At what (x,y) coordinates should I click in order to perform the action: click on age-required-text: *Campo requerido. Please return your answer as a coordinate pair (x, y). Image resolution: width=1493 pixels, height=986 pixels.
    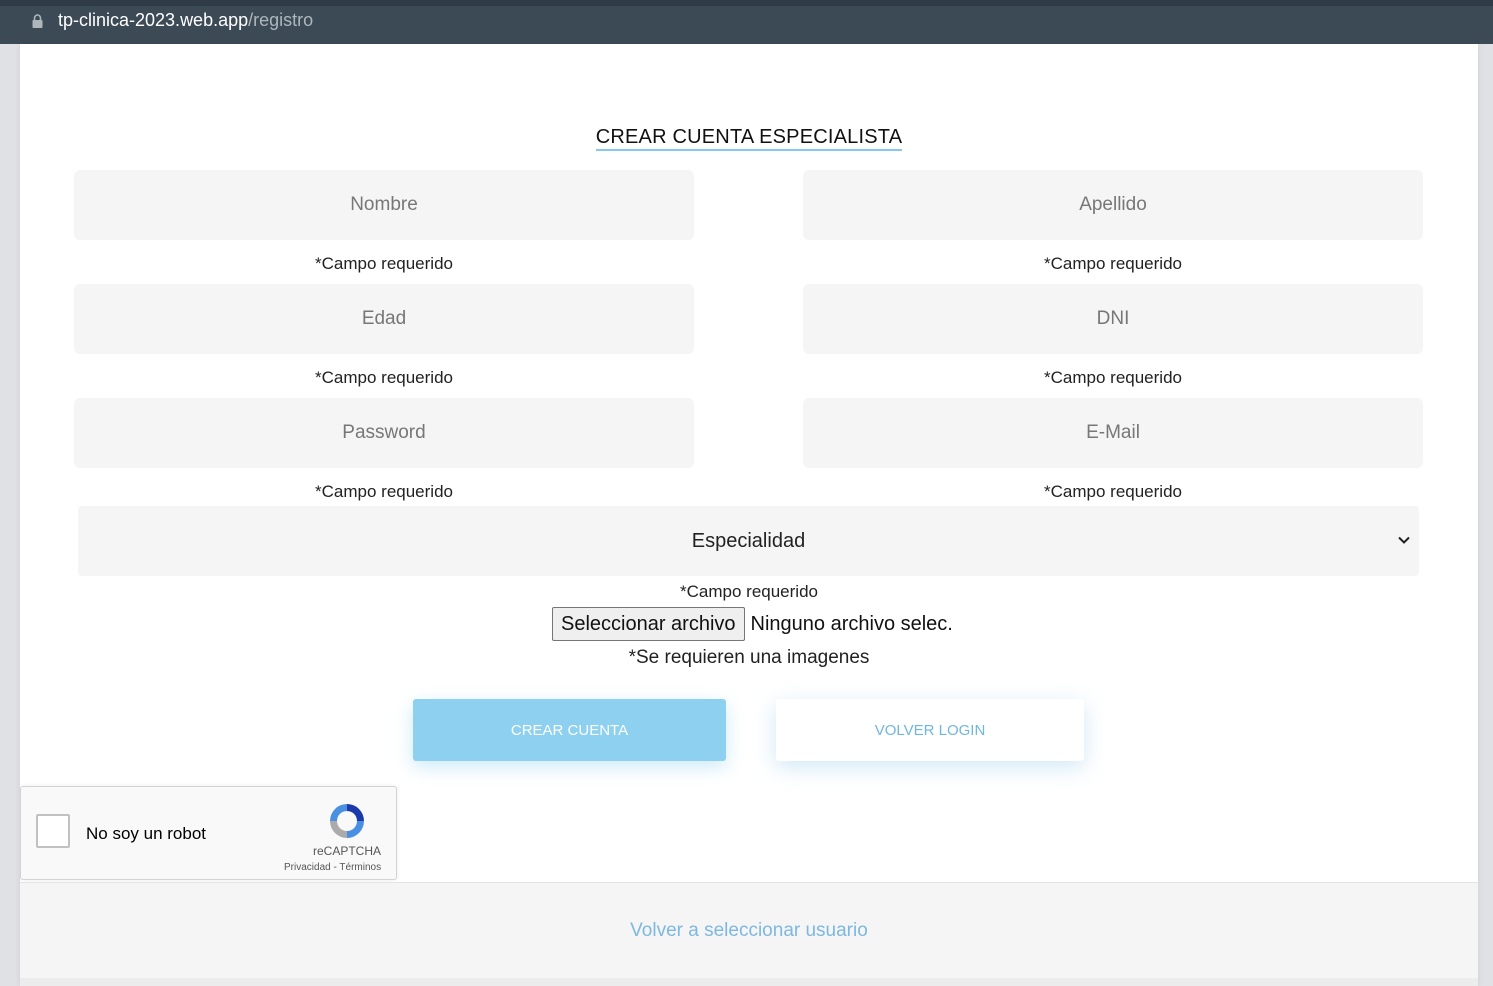
    Looking at the image, I should click on (384, 377).